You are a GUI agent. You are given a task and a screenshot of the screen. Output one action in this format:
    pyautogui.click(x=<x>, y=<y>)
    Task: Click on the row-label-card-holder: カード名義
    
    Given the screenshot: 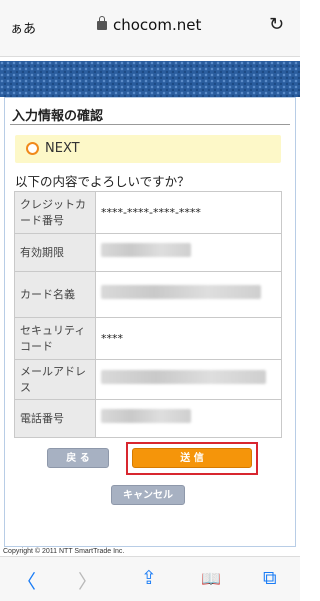 What is the action you would take?
    pyautogui.click(x=55, y=294)
    